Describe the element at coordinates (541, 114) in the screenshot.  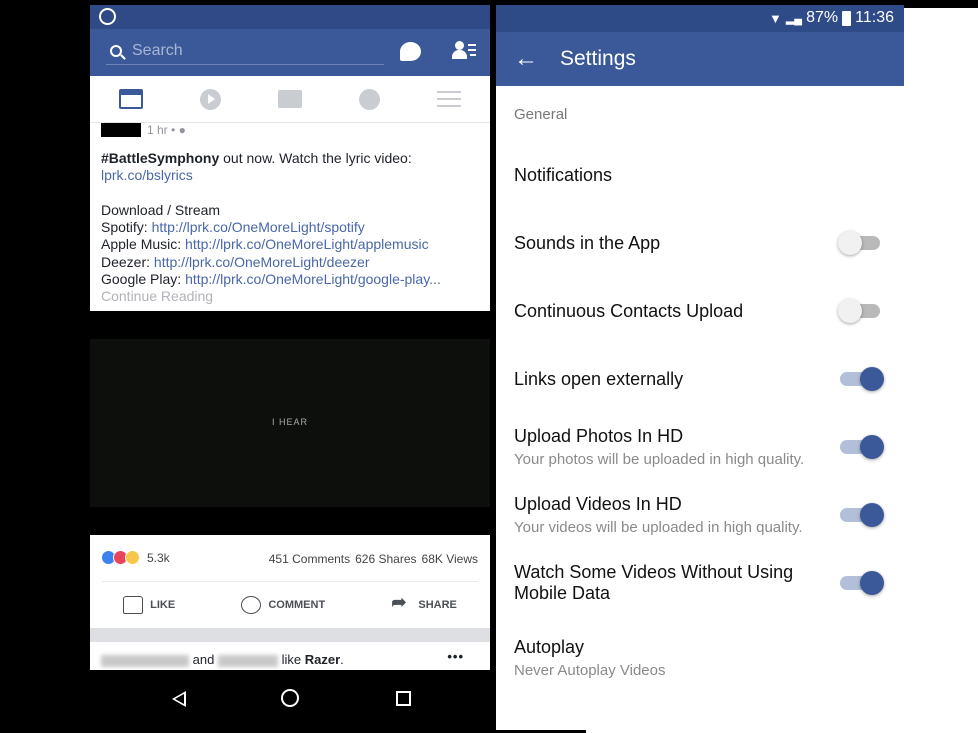
I see `section-header-general: General` at that location.